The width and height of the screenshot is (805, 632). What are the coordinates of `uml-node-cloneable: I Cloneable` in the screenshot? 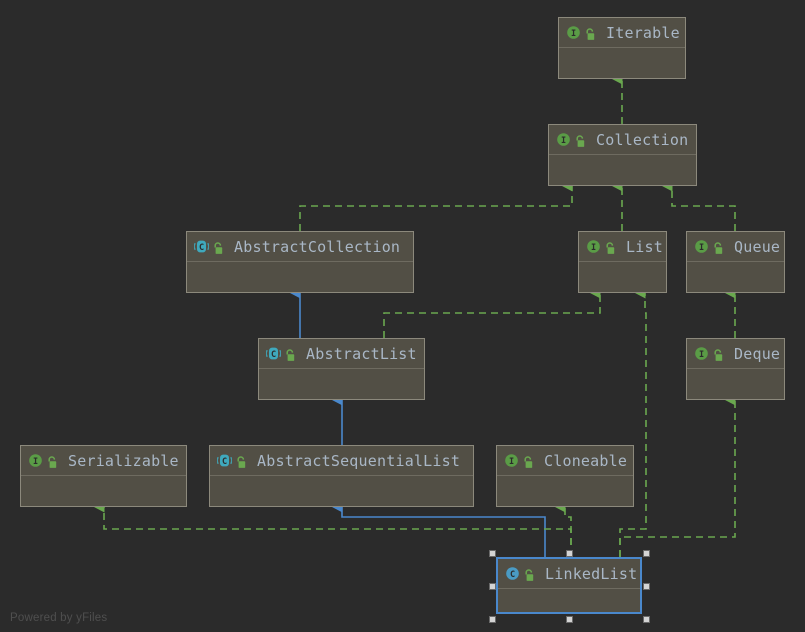 It's located at (565, 476).